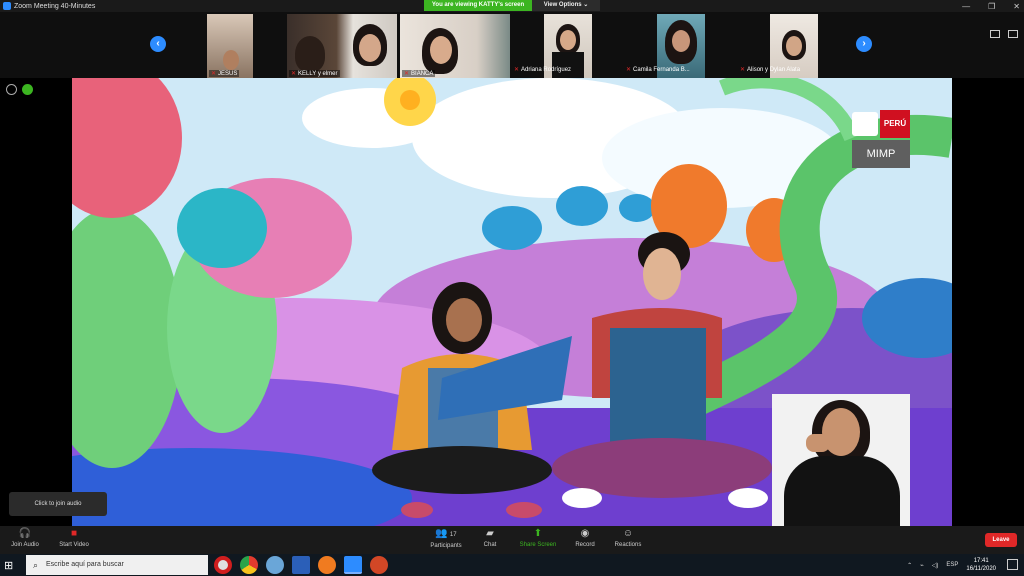  What do you see at coordinates (981, 565) in the screenshot?
I see `clock: 17:41 16/11/2020` at bounding box center [981, 565].